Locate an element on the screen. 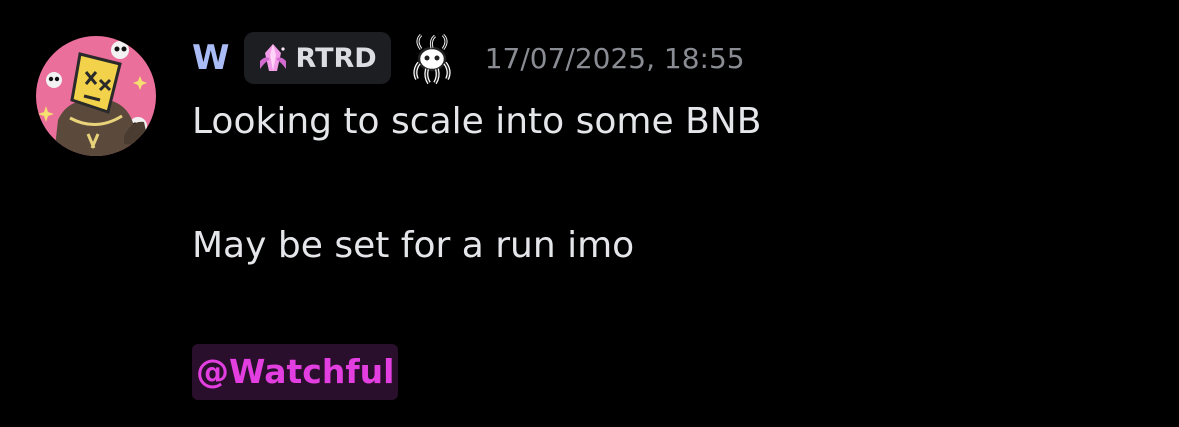 The height and width of the screenshot is (427, 1179). message-header: W RTRD 17/07/2025, 18:55 is located at coordinates (468, 58).